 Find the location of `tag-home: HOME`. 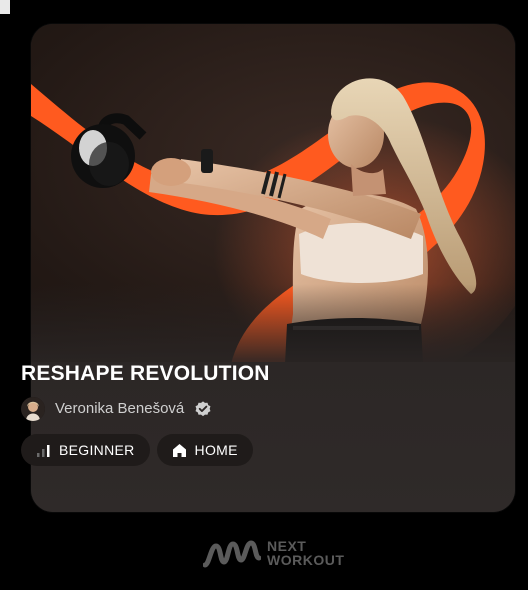

tag-home: HOME is located at coordinates (204, 450).